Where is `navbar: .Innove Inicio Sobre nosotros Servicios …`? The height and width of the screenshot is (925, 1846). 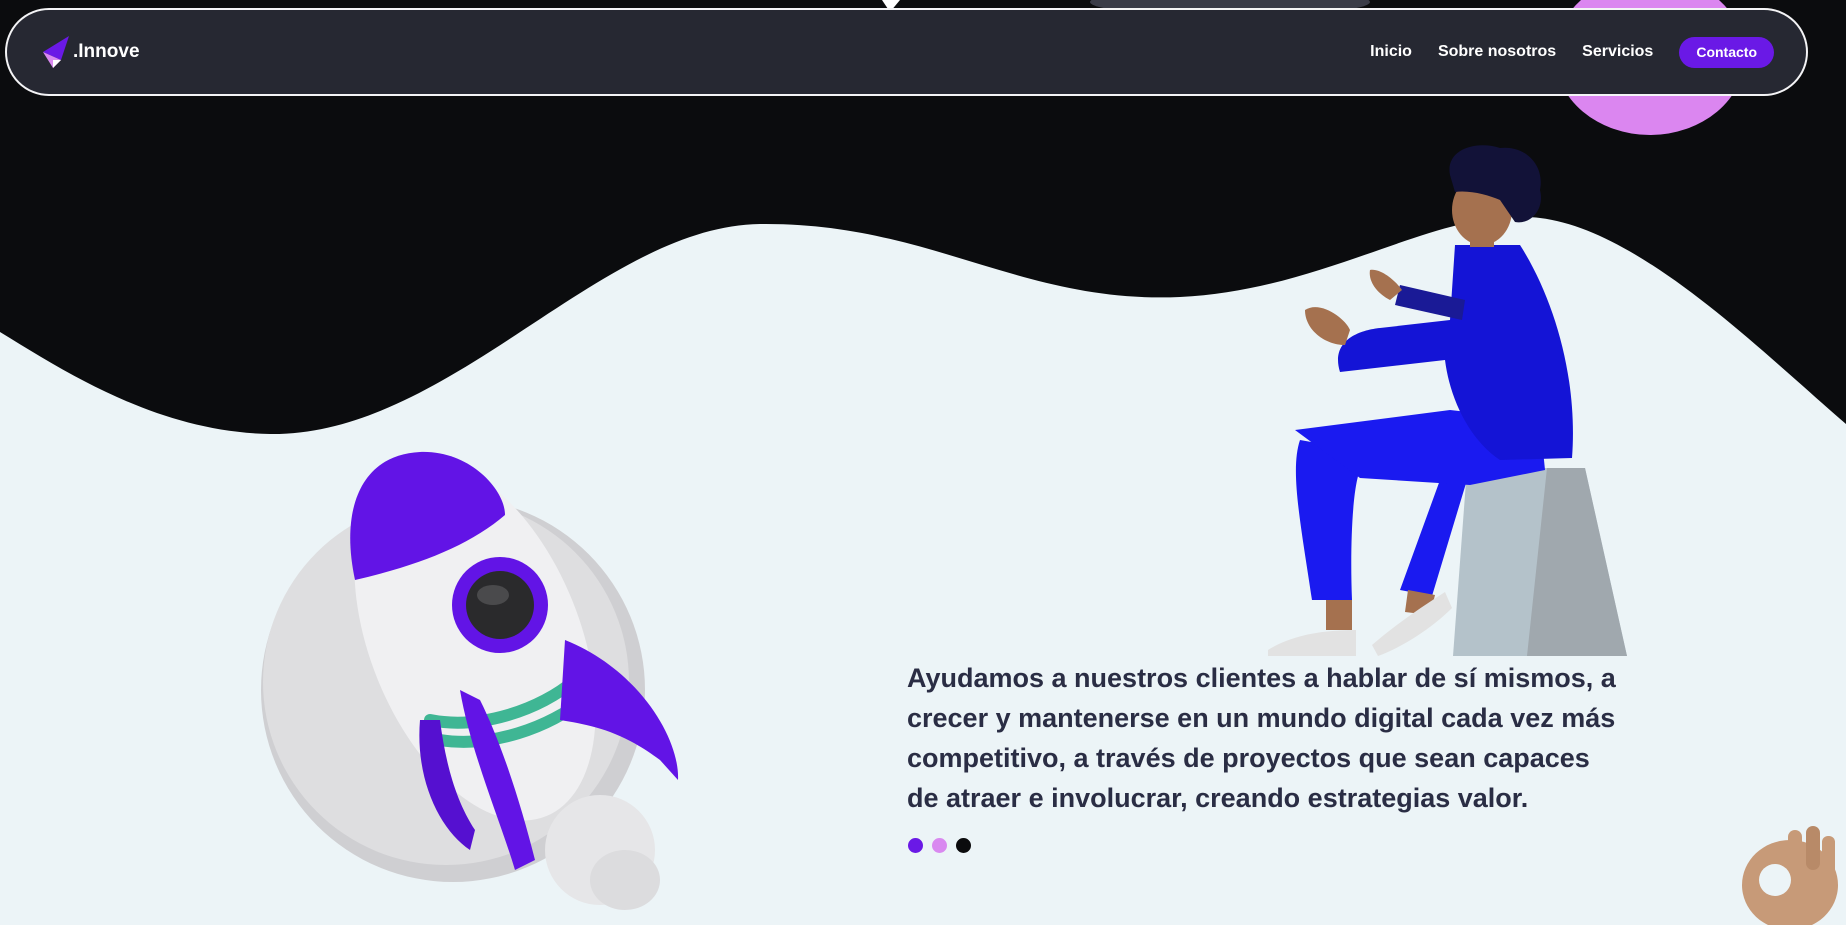 navbar: .Innove Inicio Sobre nosotros Servicios … is located at coordinates (906, 52).